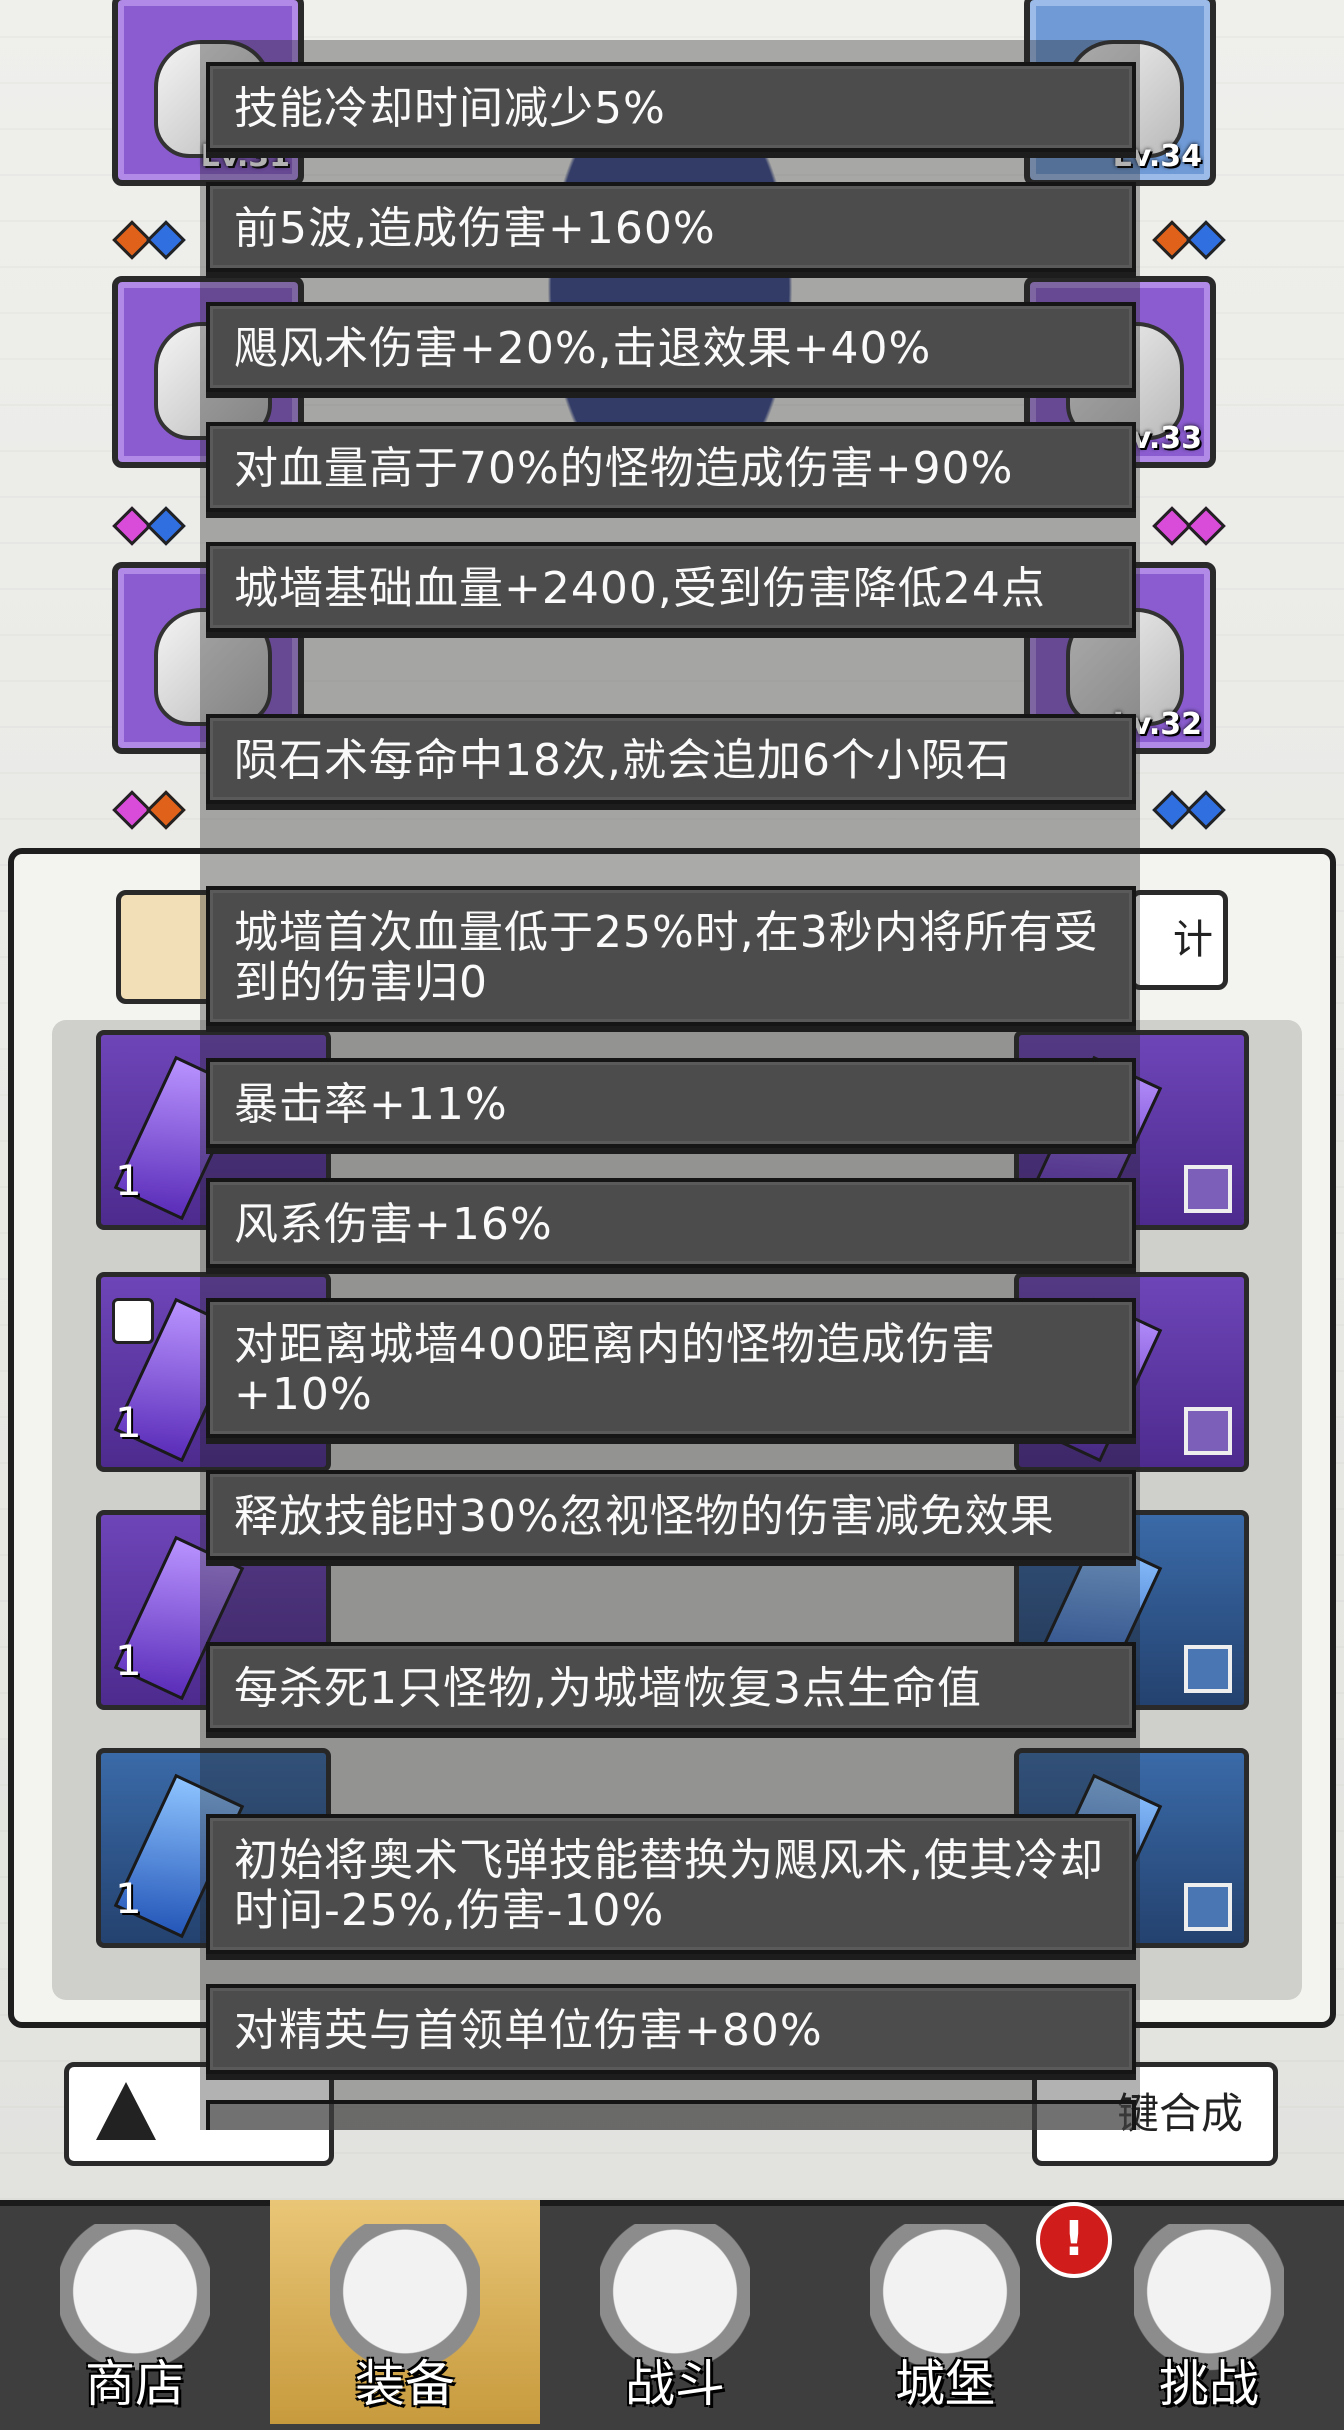  Describe the element at coordinates (671, 347) in the screenshot. I see `attribute-entry: 飓风术伤害+20%,击退效果+40%` at that location.